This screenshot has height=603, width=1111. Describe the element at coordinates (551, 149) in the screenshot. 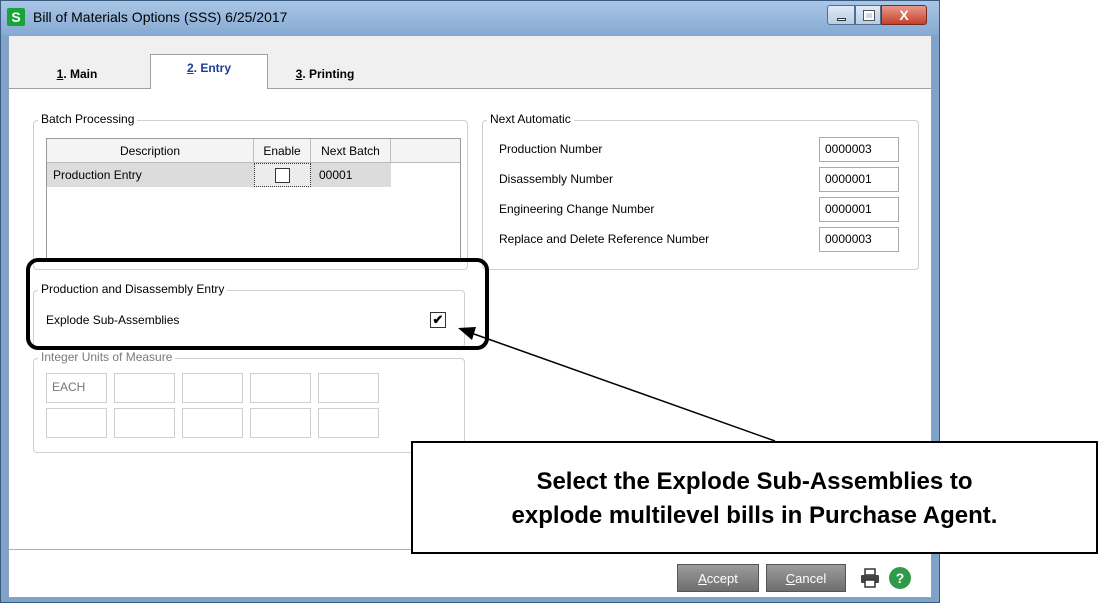

I see `production-number-label: Production Number` at that location.